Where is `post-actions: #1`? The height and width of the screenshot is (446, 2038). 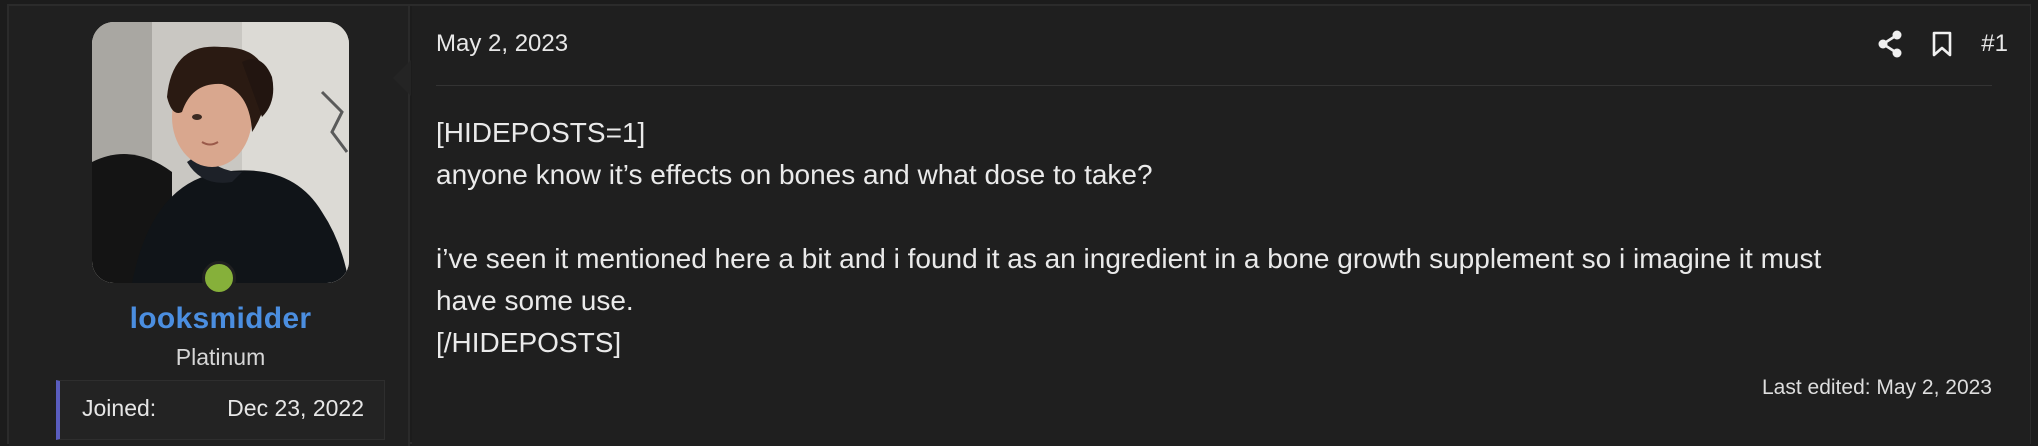
post-actions: #1 is located at coordinates (1942, 44).